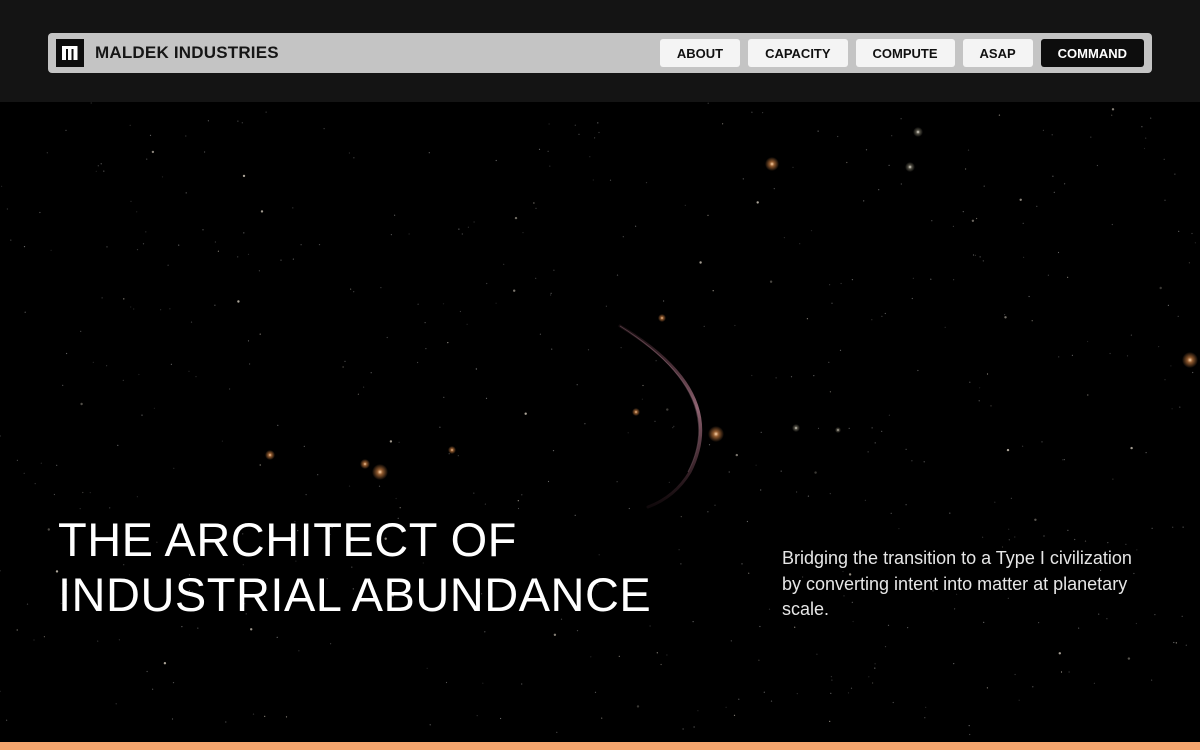 This screenshot has height=750, width=1200. What do you see at coordinates (355, 594) in the screenshot?
I see `hero-title-line-2: INDUSTRIAL ABUNDANCE` at bounding box center [355, 594].